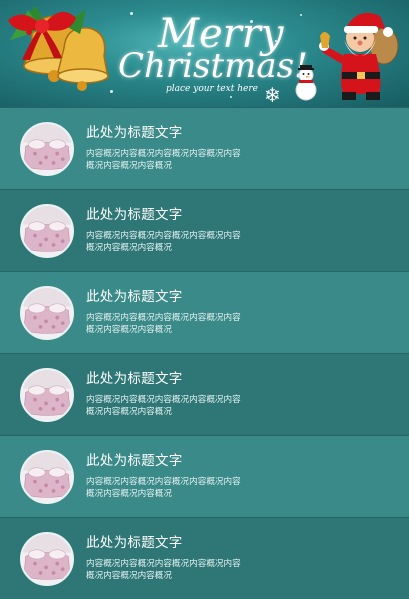 This screenshot has width=409, height=599. What do you see at coordinates (213, 66) in the screenshot?
I see `greeting-line-2: Christmas!` at bounding box center [213, 66].